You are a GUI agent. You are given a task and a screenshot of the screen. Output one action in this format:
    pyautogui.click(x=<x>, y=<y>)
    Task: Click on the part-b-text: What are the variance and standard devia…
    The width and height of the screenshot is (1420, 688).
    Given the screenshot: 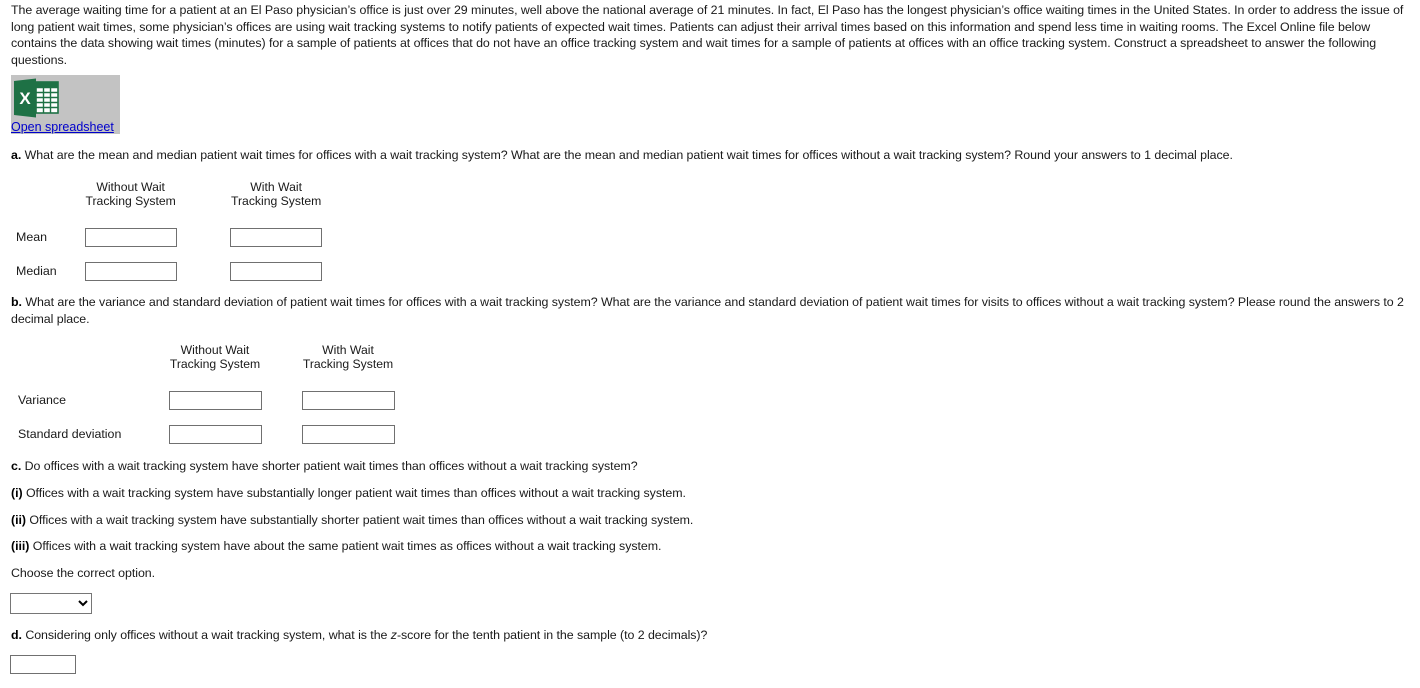 What is the action you would take?
    pyautogui.click(x=707, y=310)
    